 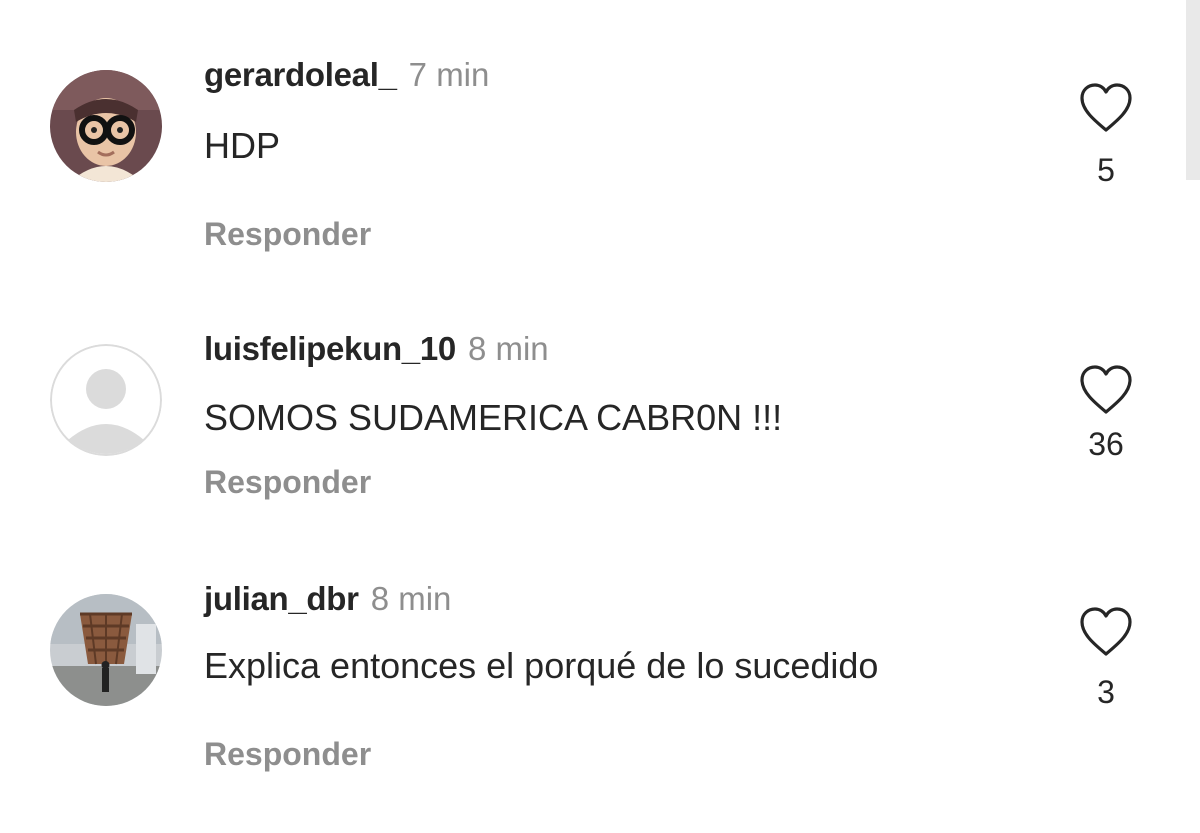 What do you see at coordinates (300, 74) in the screenshot?
I see `username: gerardoleal_` at bounding box center [300, 74].